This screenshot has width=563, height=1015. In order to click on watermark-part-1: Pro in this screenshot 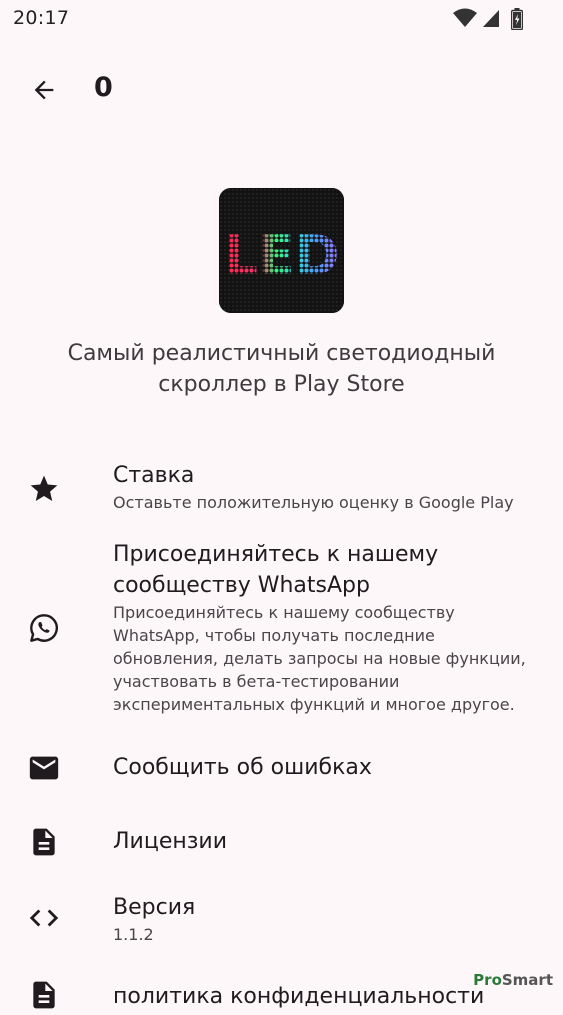, I will do `click(487, 980)`.